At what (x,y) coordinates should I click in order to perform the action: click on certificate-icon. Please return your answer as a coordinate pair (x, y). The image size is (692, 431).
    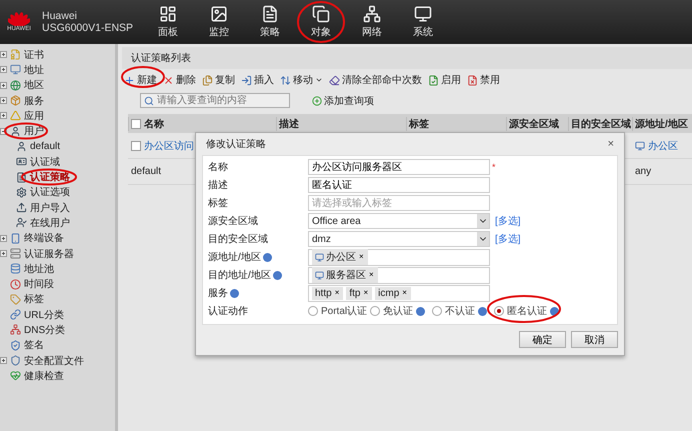
    Looking at the image, I should click on (15, 54).